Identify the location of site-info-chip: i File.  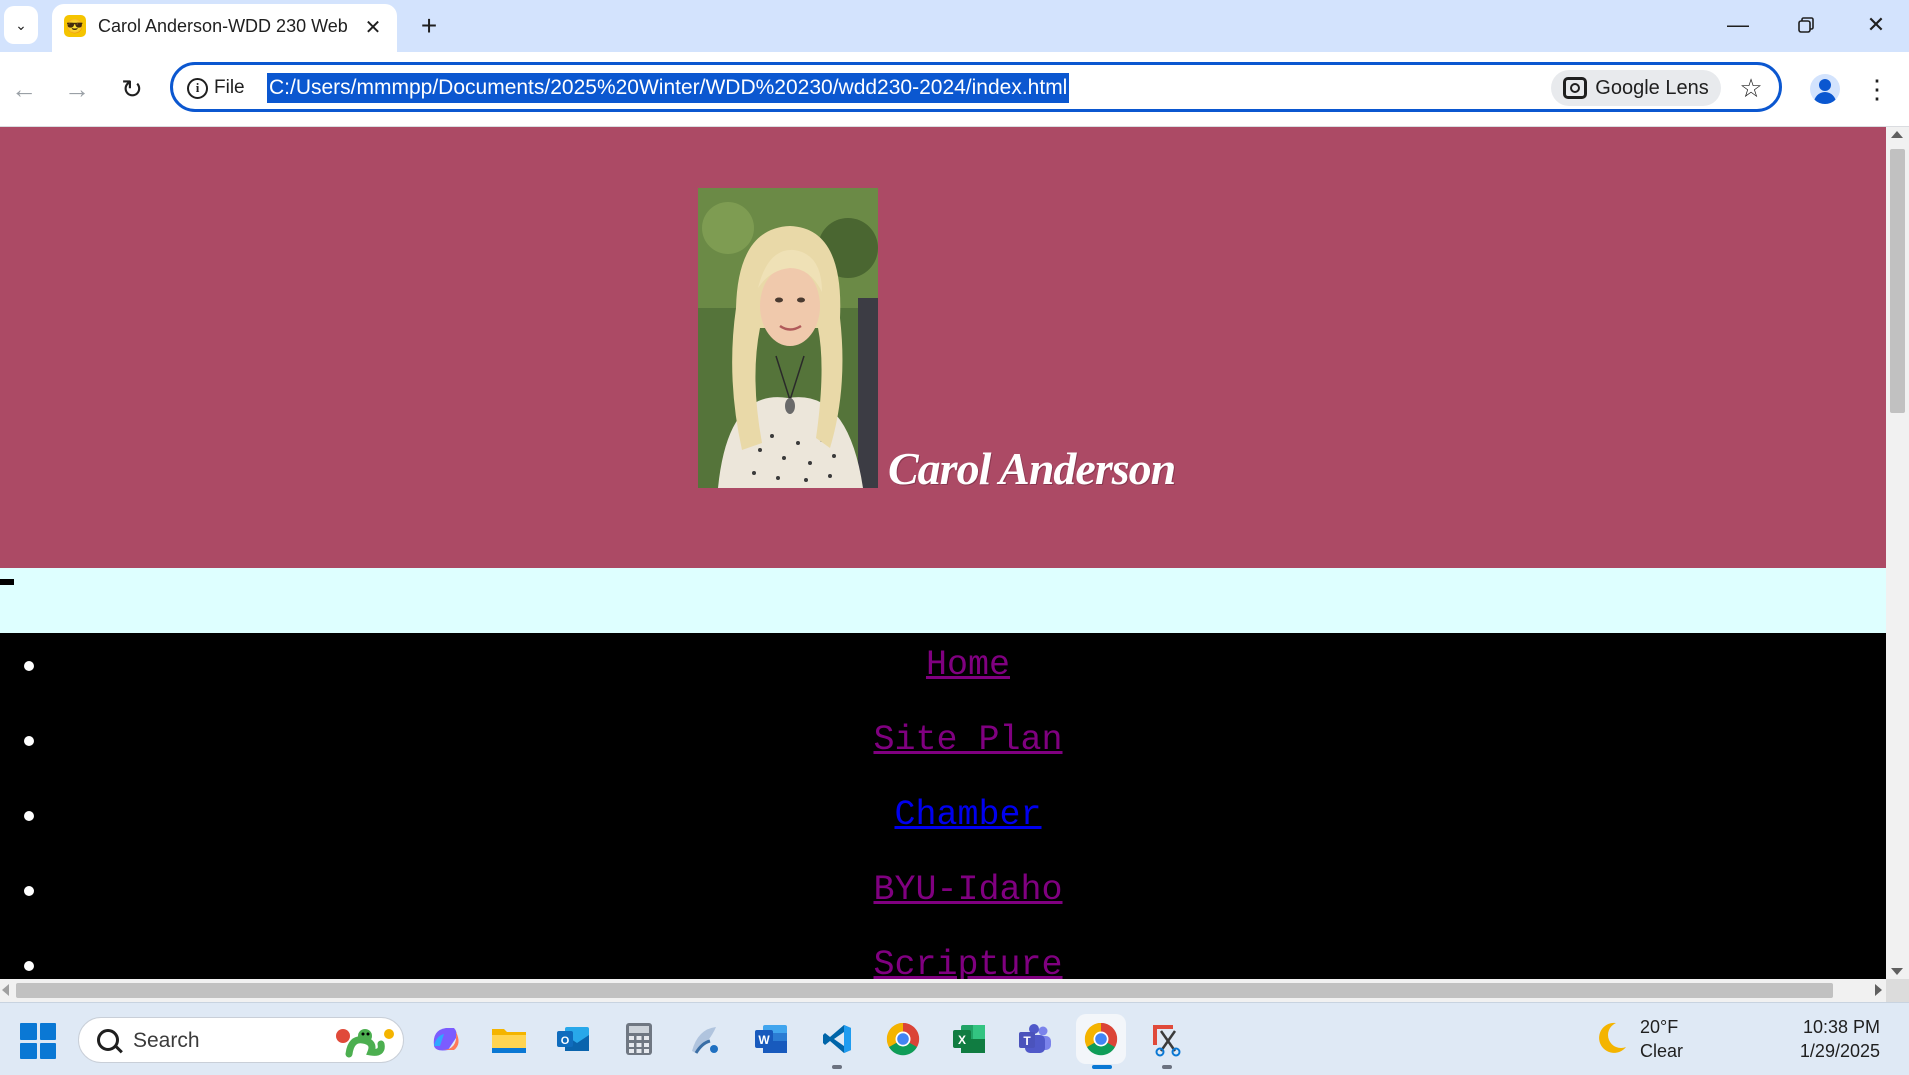
(216, 88).